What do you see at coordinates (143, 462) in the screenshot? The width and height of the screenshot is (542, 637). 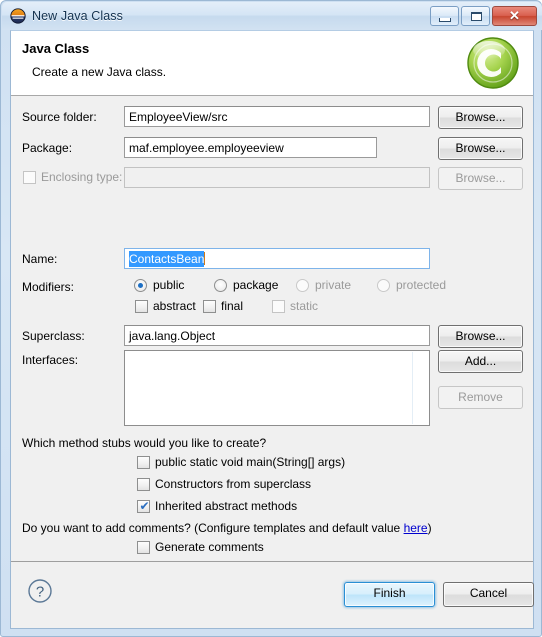 I see `stub-checkbox-main-method` at bounding box center [143, 462].